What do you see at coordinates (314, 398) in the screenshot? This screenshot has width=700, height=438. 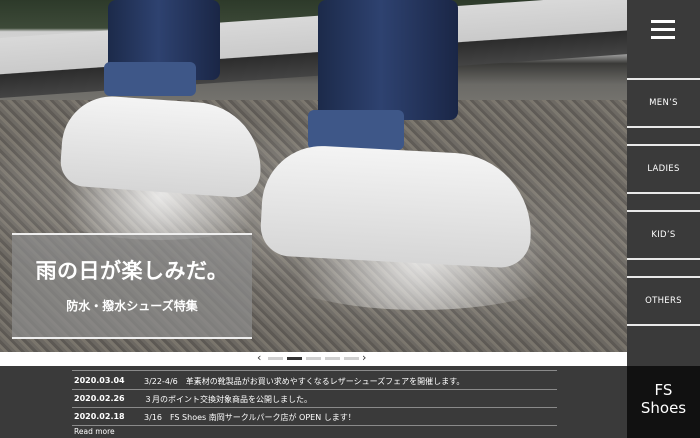 I see `news-item: 2020.02.26 ３月のポイント交換対象商品を公開しました。` at bounding box center [314, 398].